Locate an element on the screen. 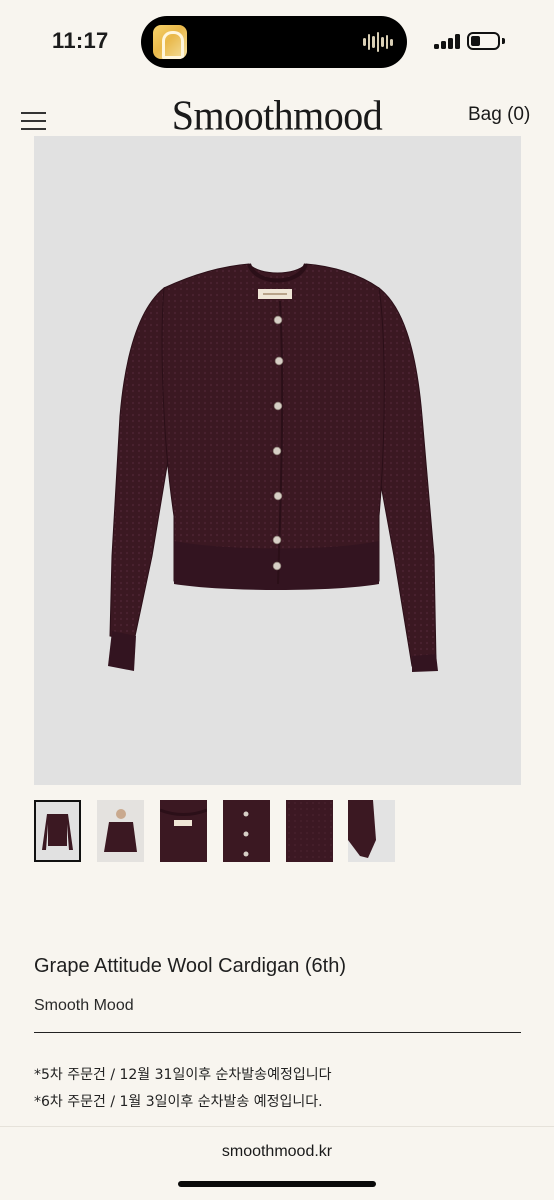 This screenshot has height=1200, width=554. product-title: Grape Attitude Wool Cardigan (6th) is located at coordinates (190, 966).